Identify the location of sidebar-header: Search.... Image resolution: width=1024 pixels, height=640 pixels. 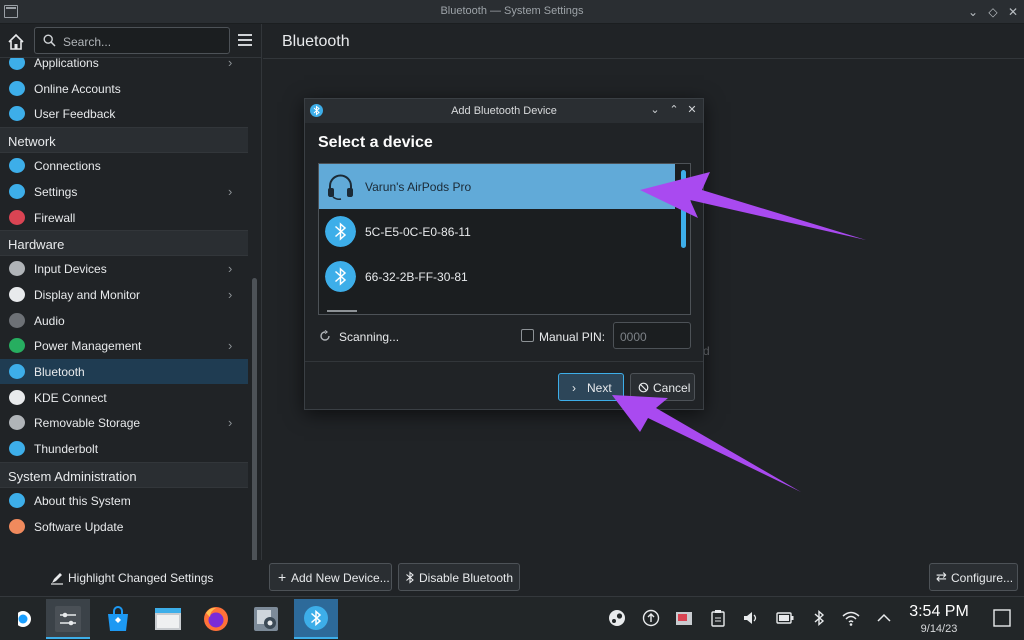
(131, 41).